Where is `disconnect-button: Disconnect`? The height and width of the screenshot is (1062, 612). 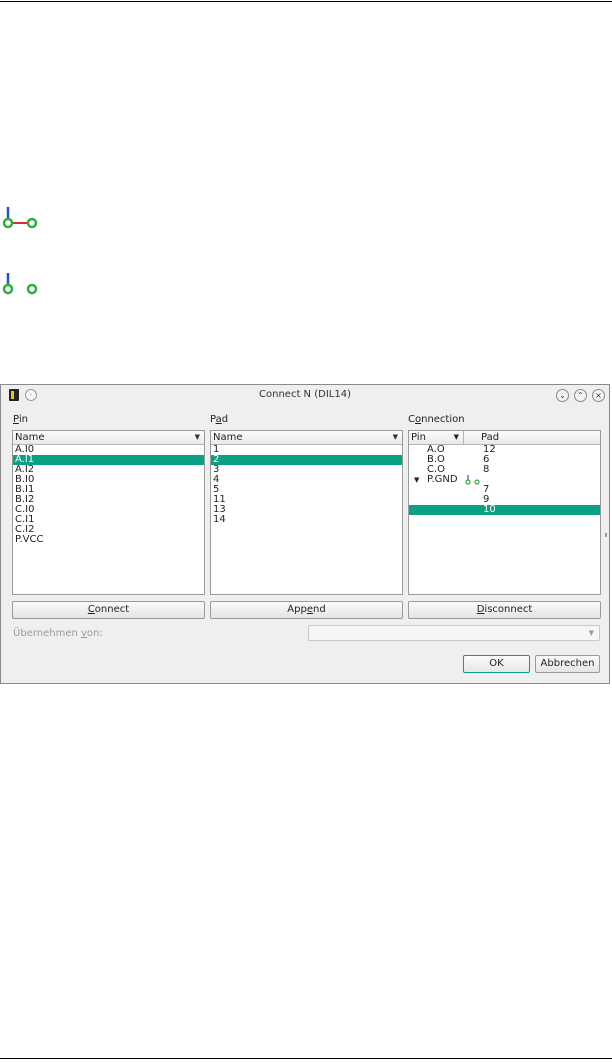
disconnect-button: Disconnect is located at coordinates (504, 610).